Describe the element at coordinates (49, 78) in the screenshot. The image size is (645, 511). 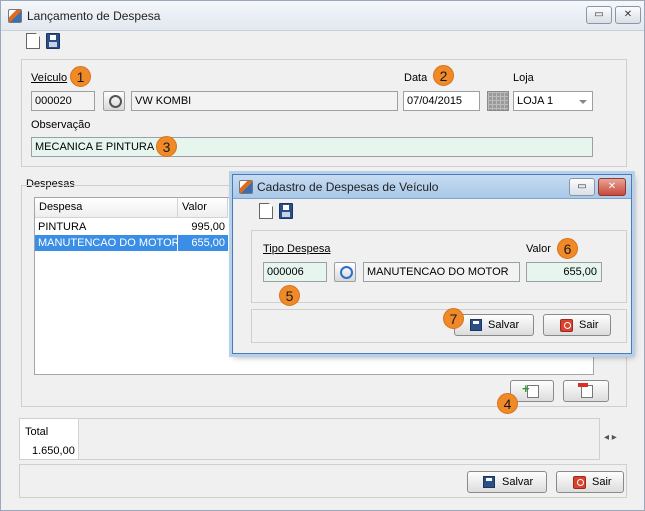
I see `veiculo-label: Veículo` at that location.